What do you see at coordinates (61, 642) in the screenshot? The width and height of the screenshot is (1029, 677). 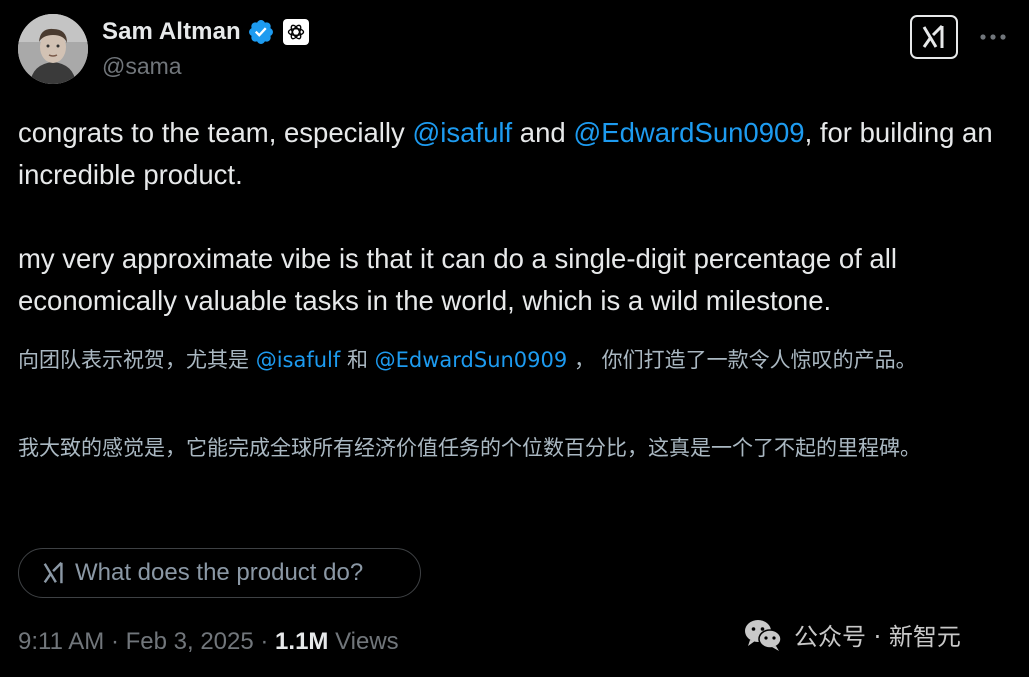 I see `tweet-time: 9:11 AM` at bounding box center [61, 642].